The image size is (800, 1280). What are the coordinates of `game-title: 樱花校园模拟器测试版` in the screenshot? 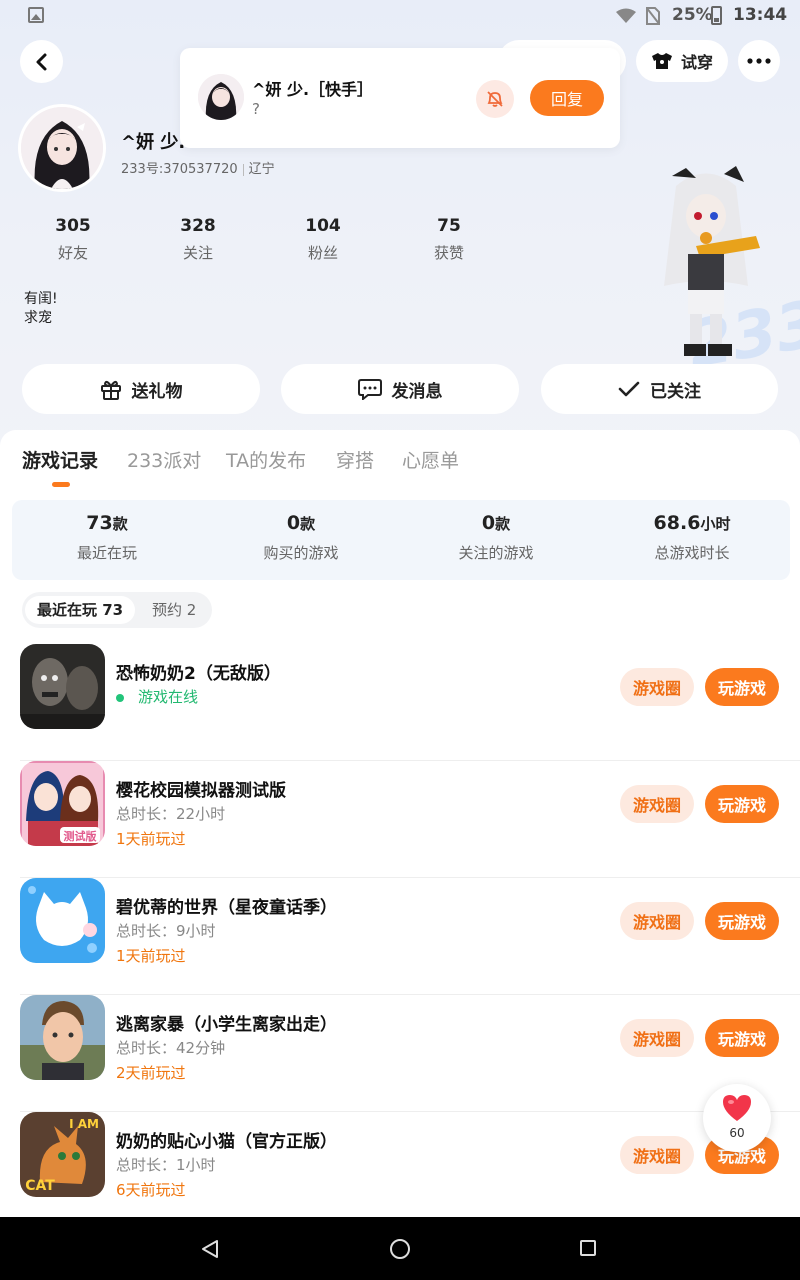 It's located at (201, 791).